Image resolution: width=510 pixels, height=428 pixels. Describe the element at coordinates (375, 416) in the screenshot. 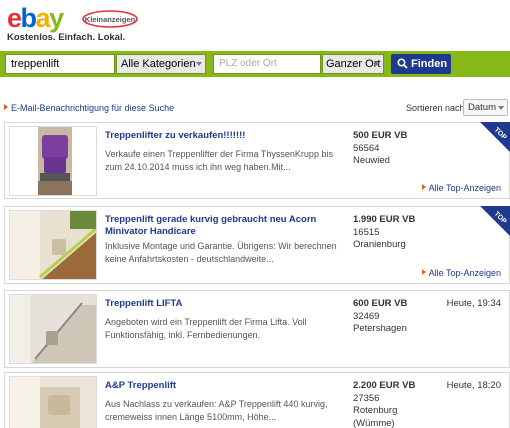

I see `ad-city: Rotenburg (Wümme)` at that location.